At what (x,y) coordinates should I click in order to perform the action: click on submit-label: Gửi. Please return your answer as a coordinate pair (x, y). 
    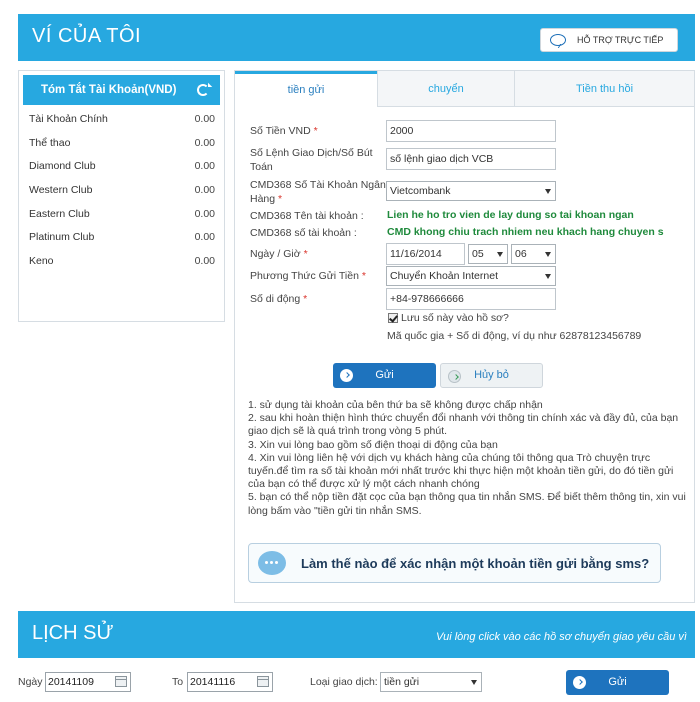
    Looking at the image, I should click on (384, 375).